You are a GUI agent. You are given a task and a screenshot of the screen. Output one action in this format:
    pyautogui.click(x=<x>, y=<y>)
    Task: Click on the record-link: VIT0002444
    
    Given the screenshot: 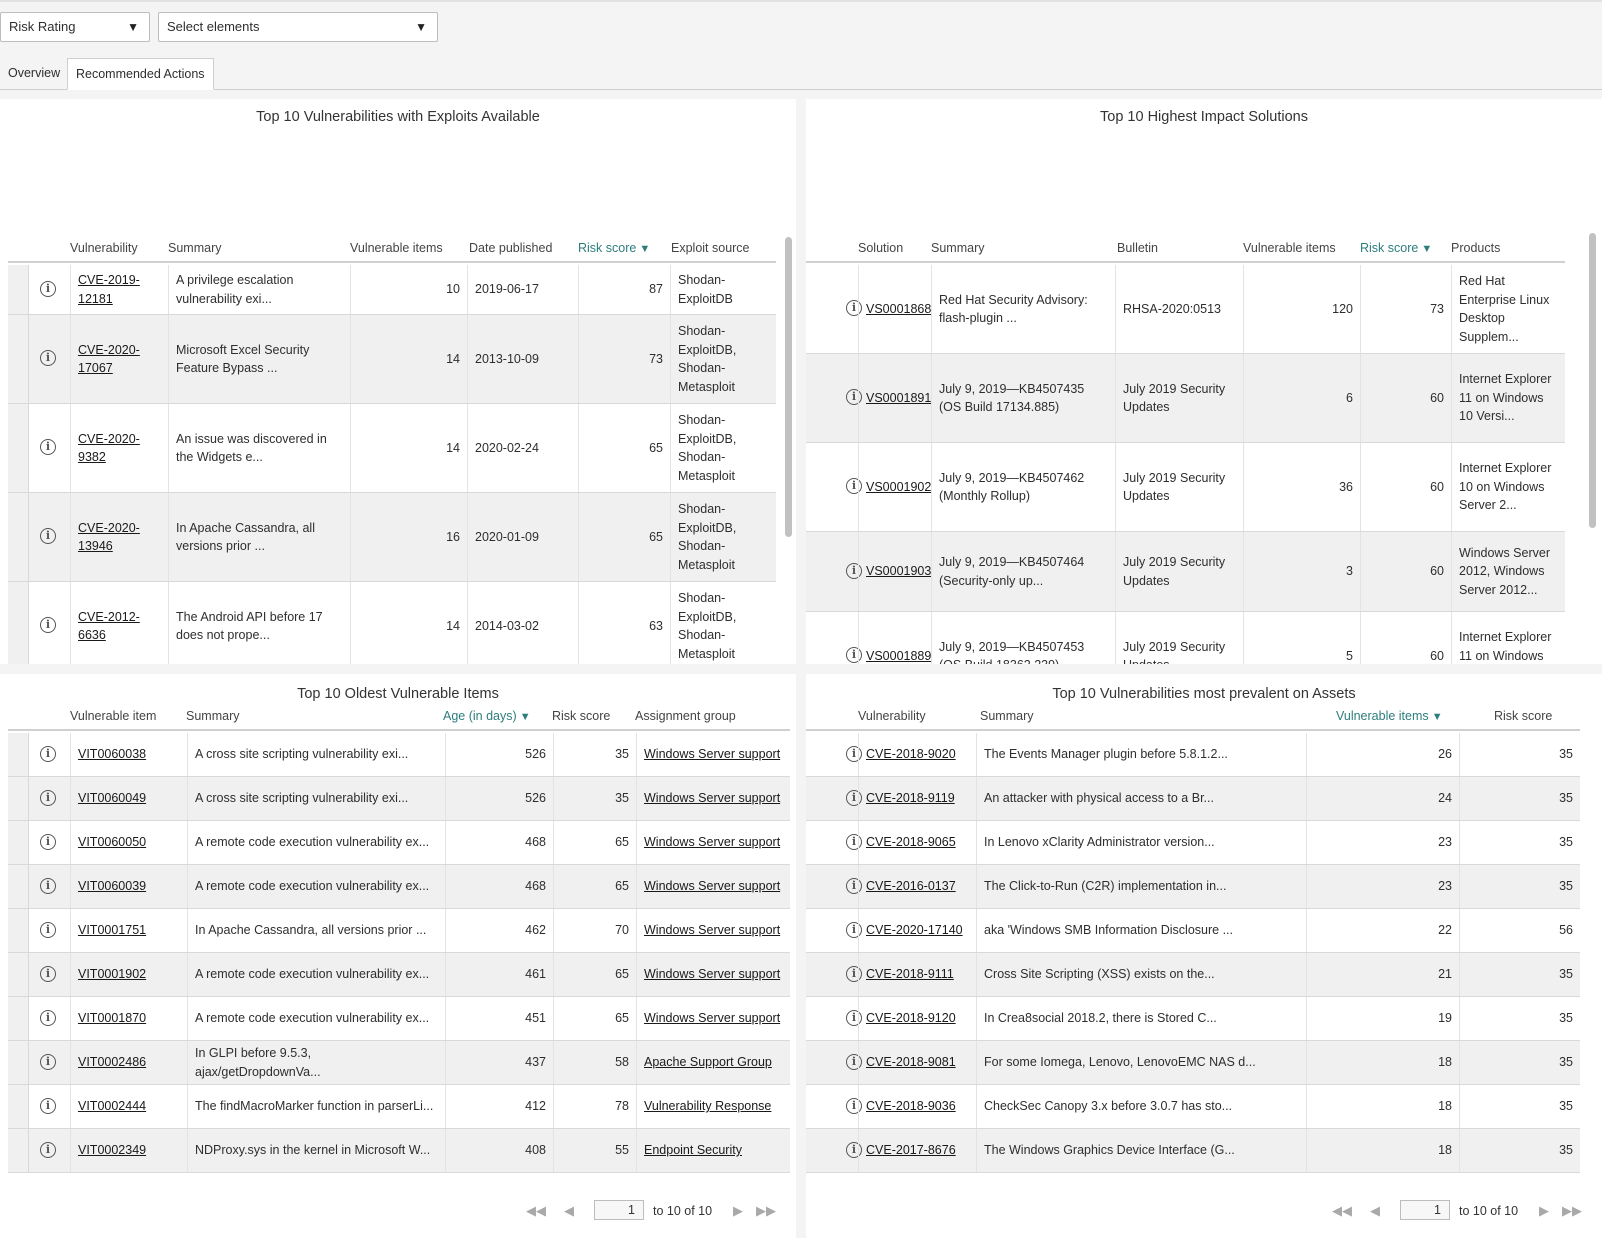 What is the action you would take?
    pyautogui.click(x=112, y=1106)
    